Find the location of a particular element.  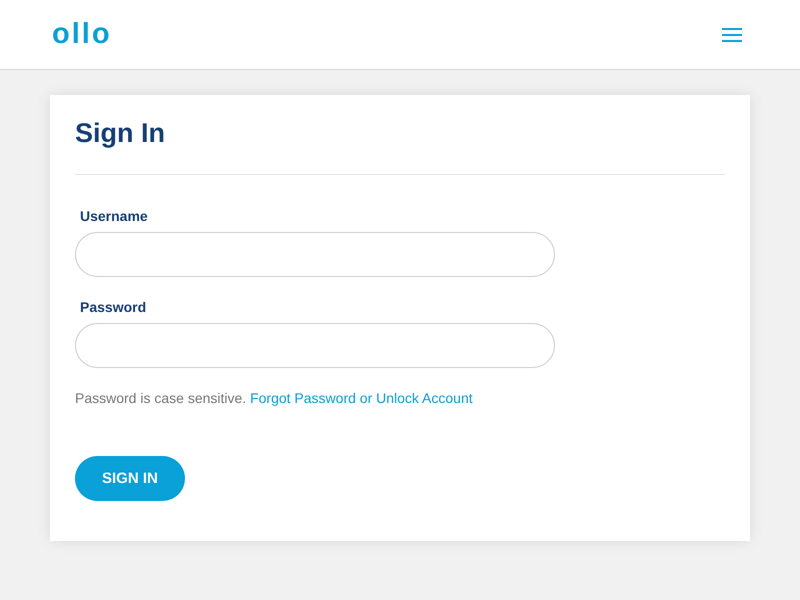

menu-icon is located at coordinates (732, 35).